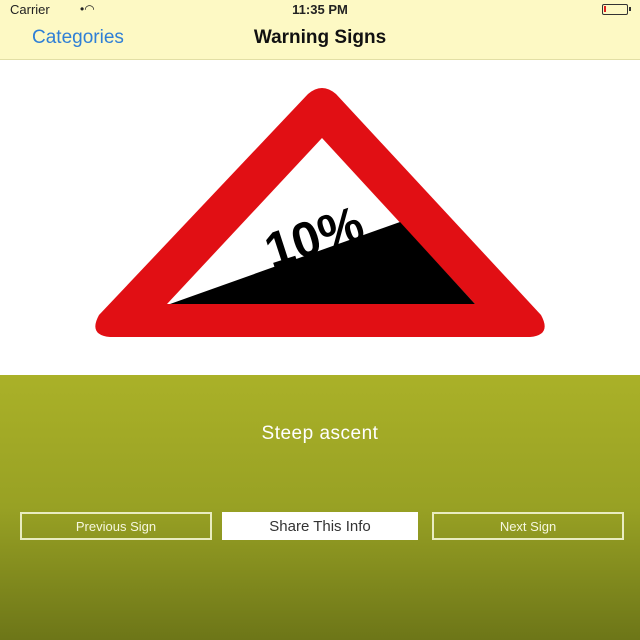 The width and height of the screenshot is (640, 640). Describe the element at coordinates (116, 526) in the screenshot. I see `previous-sign-button: Previous Sign` at that location.